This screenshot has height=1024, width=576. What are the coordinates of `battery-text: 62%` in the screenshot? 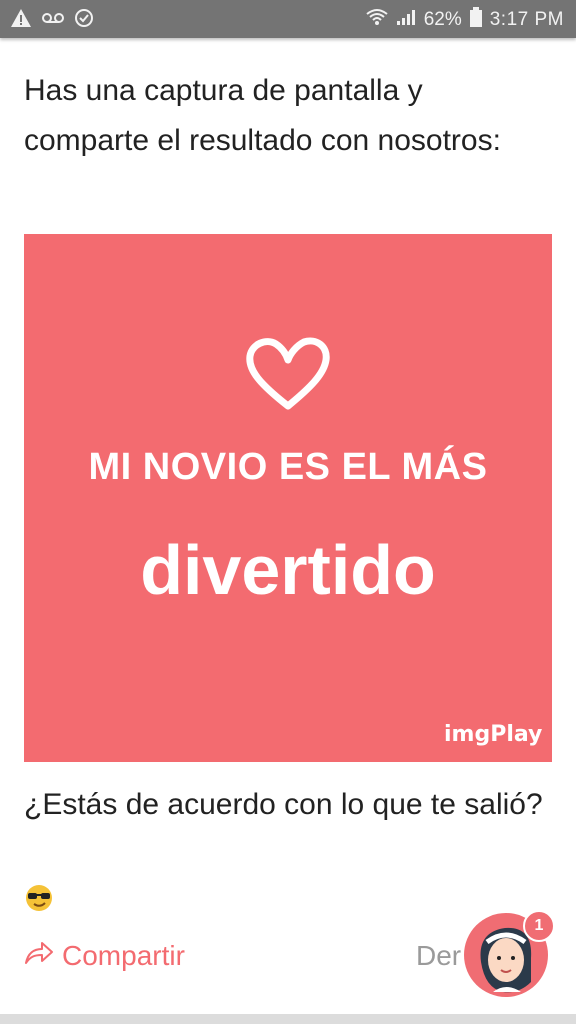 It's located at (442, 19).